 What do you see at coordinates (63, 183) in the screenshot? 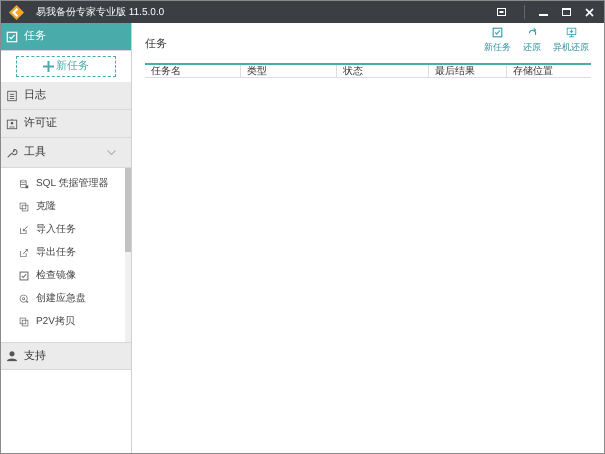
I see `tool-item: SQL 凭据管理器` at bounding box center [63, 183].